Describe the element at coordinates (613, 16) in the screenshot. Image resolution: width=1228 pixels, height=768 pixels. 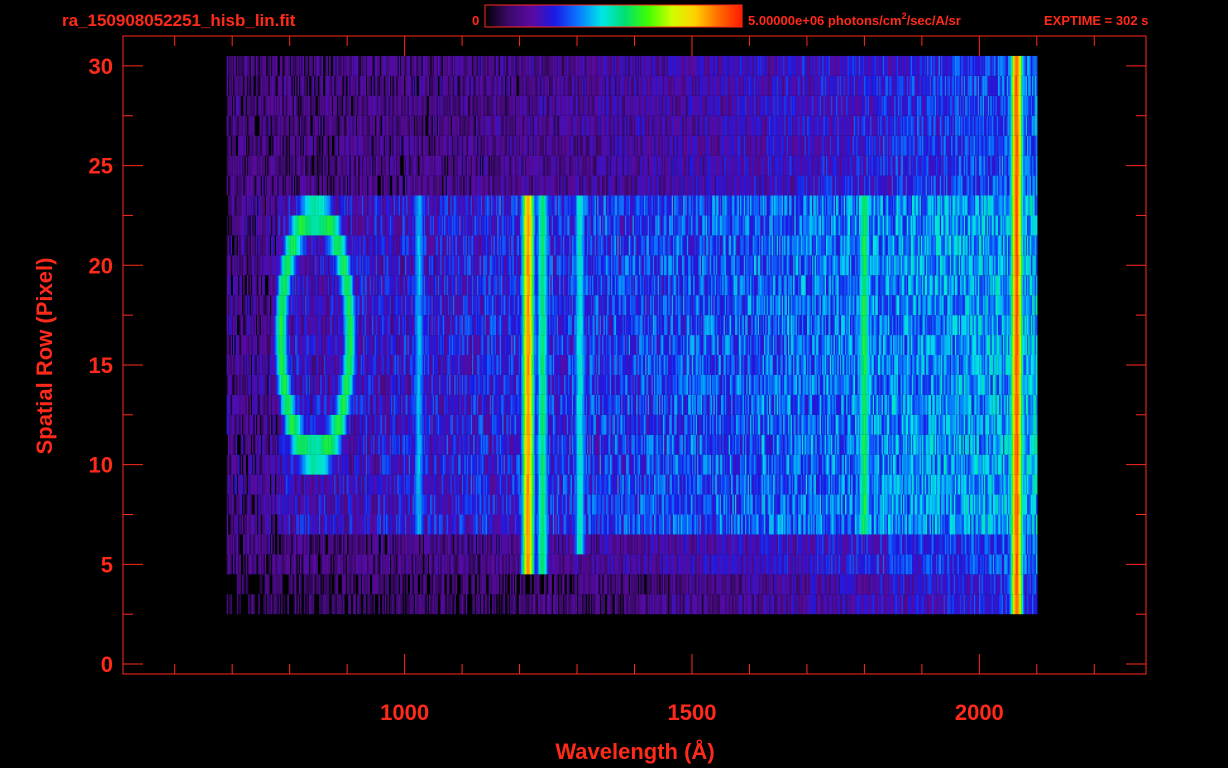
I see `colorbar` at that location.